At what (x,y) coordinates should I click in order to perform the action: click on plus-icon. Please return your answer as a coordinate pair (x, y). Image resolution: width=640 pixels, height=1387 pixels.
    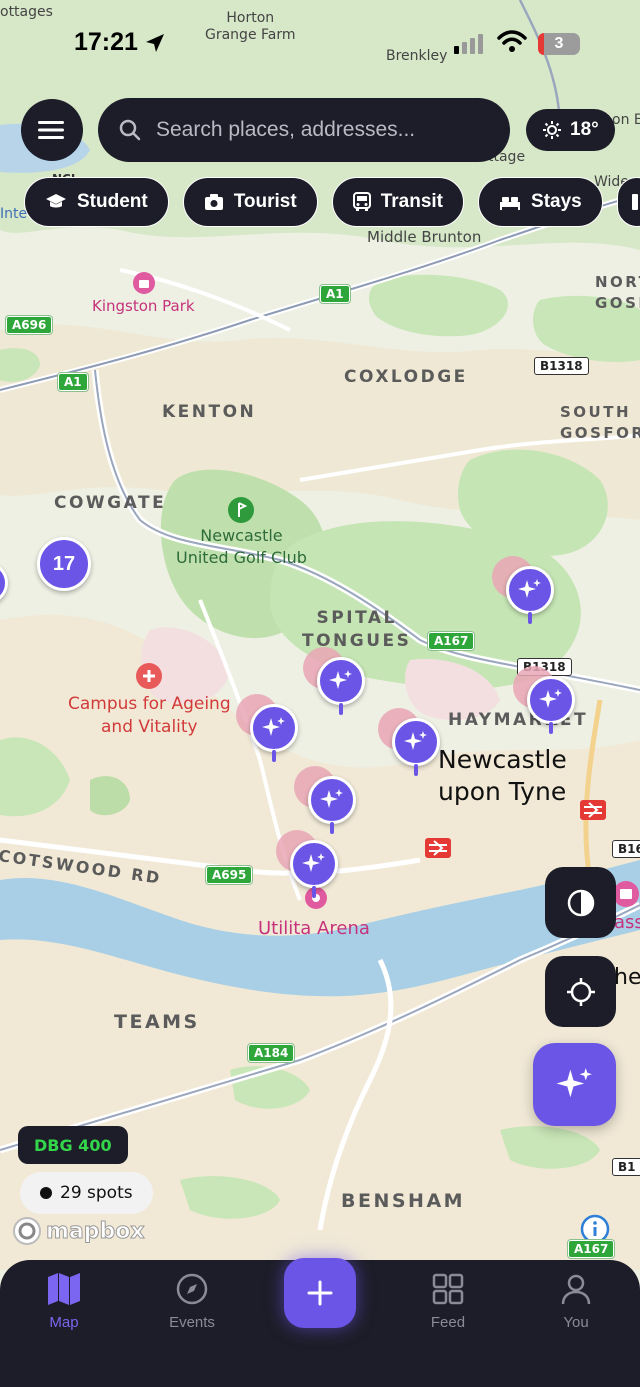
    Looking at the image, I should click on (320, 1293).